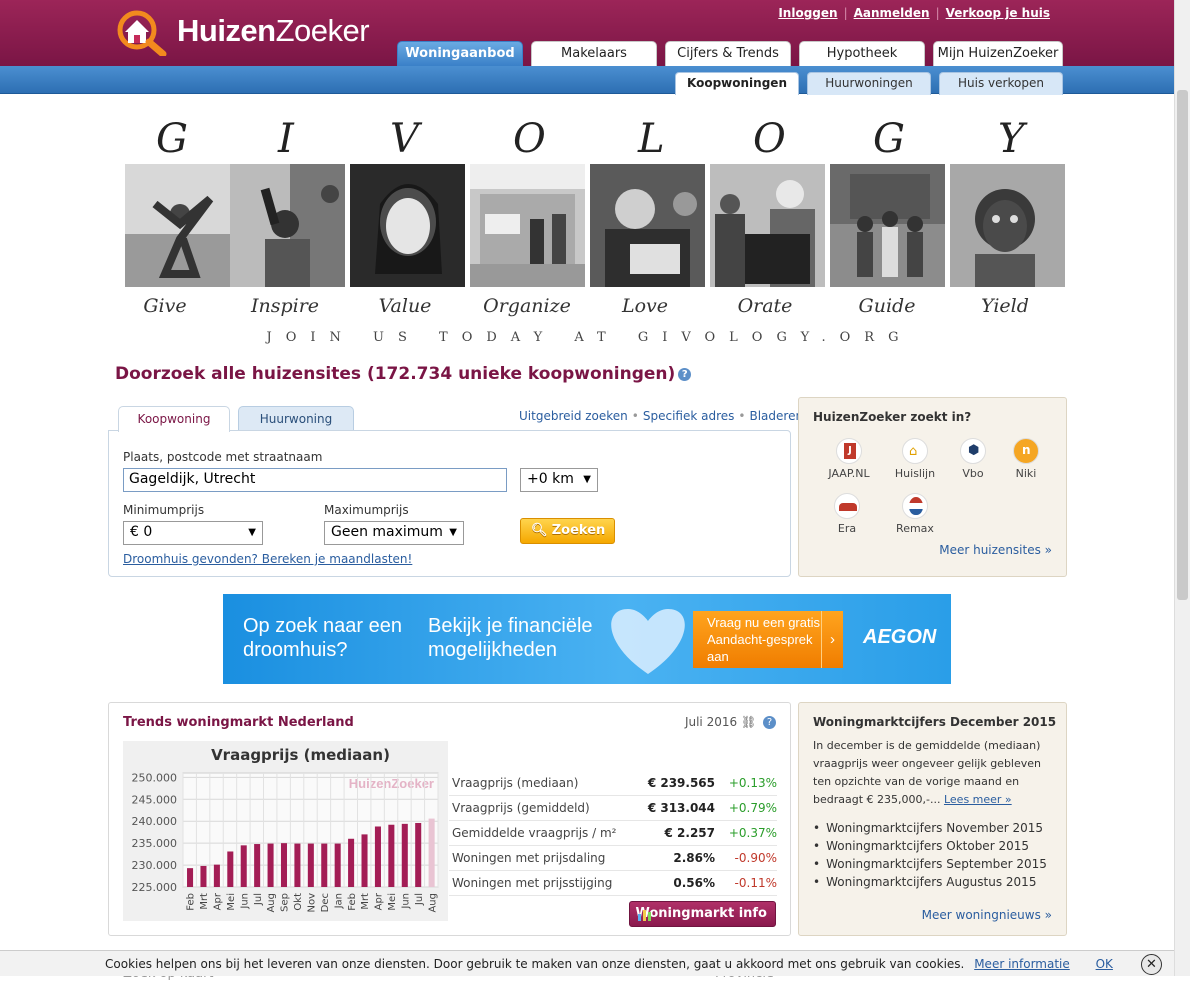 The width and height of the screenshot is (1190, 981). I want to click on market-info-button: Woningmarkt info, so click(702, 914).